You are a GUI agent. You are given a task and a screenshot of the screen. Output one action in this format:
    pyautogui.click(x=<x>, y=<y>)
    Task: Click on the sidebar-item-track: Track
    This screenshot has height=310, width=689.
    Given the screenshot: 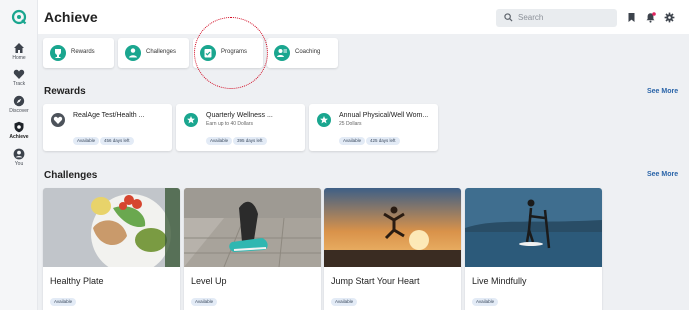 What is the action you would take?
    pyautogui.click(x=19, y=77)
    